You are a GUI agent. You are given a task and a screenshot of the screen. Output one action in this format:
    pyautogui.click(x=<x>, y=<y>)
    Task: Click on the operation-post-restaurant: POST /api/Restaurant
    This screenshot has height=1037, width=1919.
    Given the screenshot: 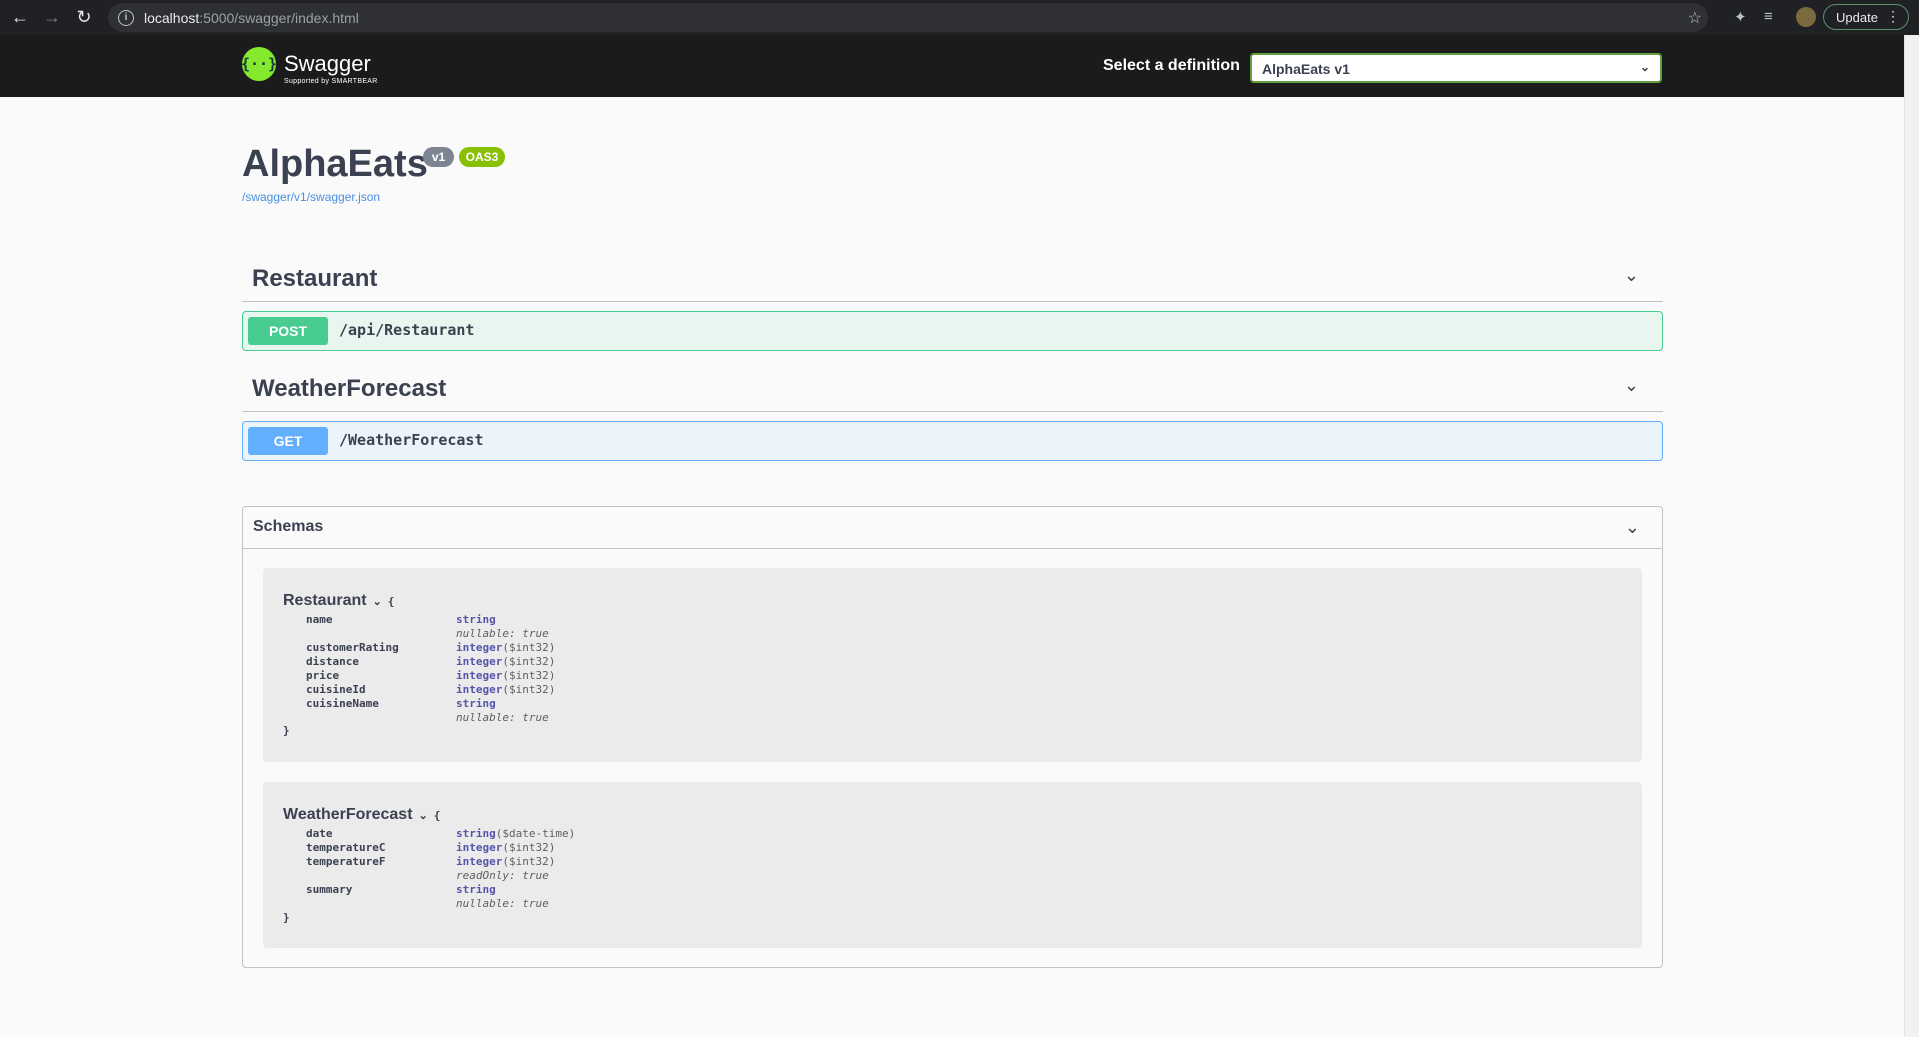 What is the action you would take?
    pyautogui.click(x=952, y=331)
    